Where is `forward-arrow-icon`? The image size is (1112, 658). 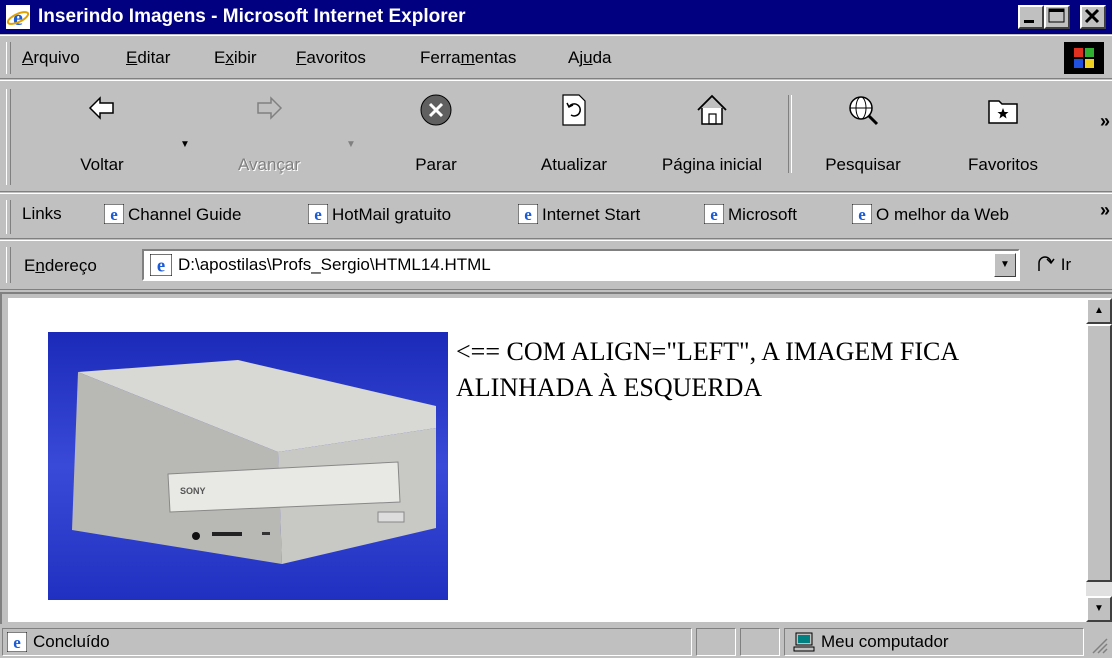 forward-arrow-icon is located at coordinates (270, 108).